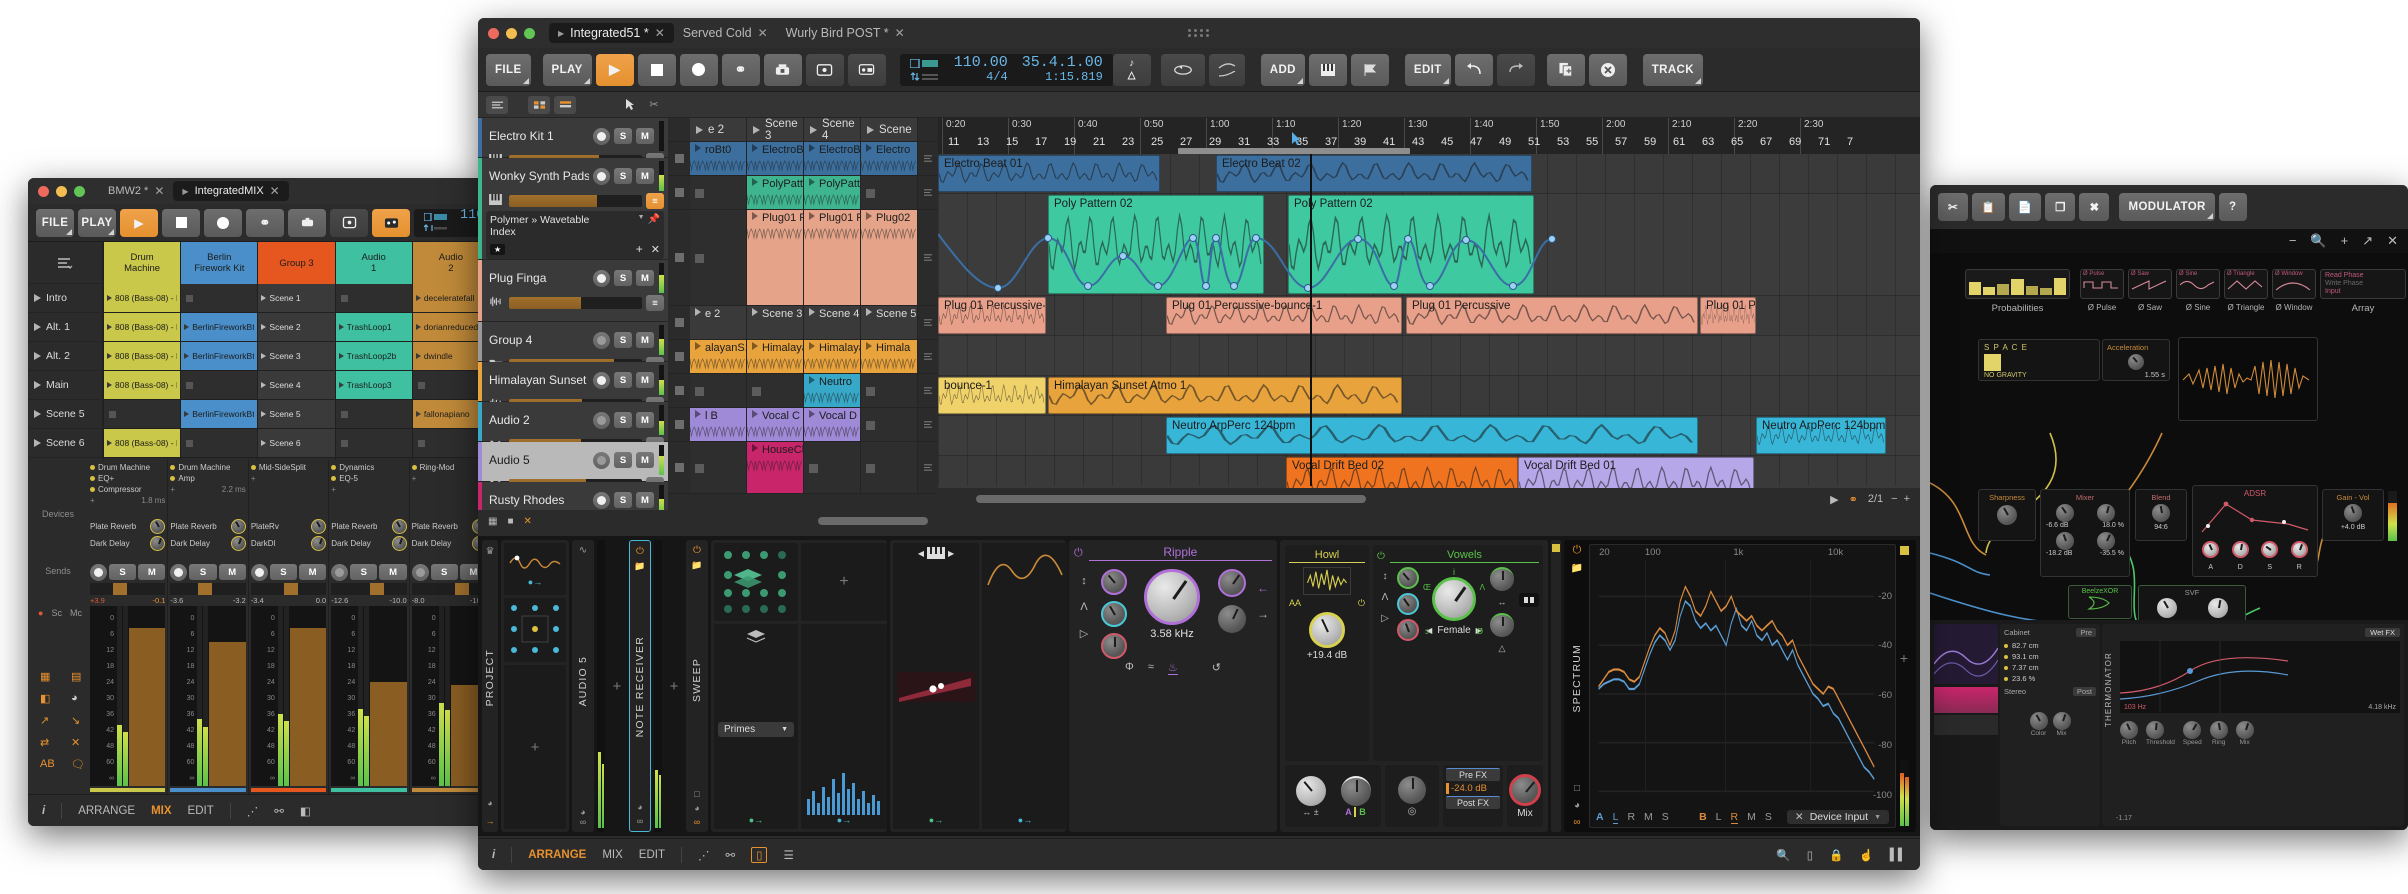 This screenshot has width=2408, height=894. Describe the element at coordinates (2150, 284) in the screenshot. I see `module-saw: Ø Saw` at that location.